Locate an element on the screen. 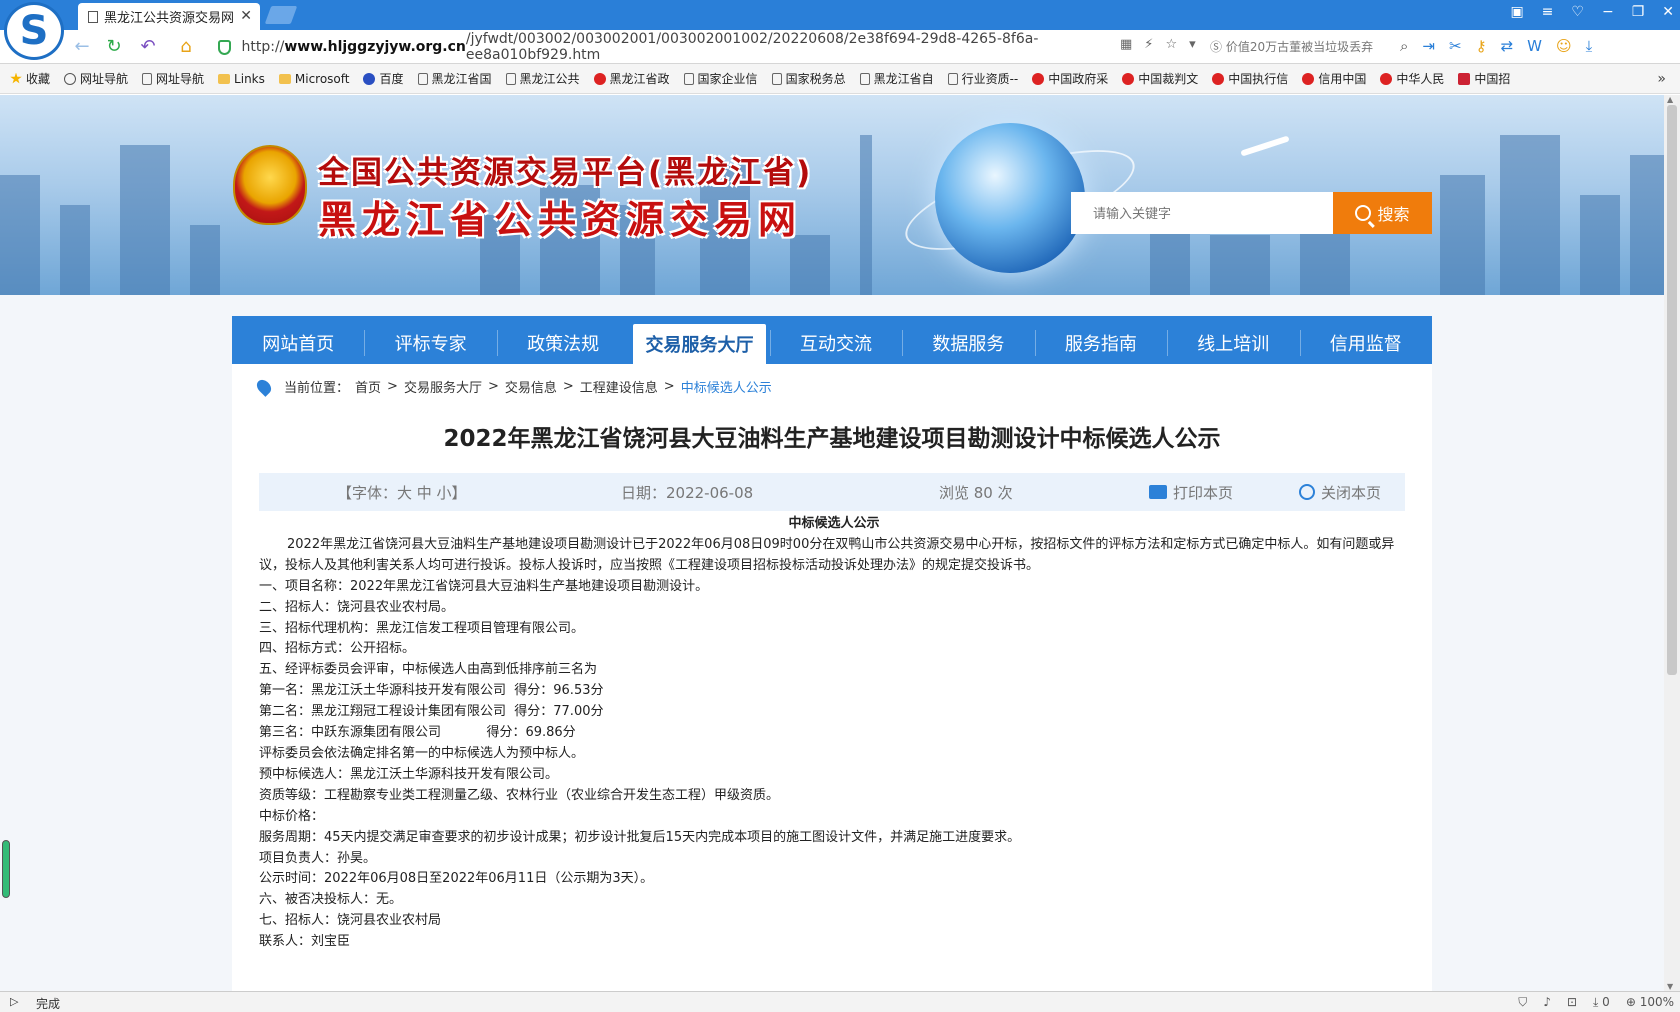  bookmark-item: Links is located at coordinates (241, 79).